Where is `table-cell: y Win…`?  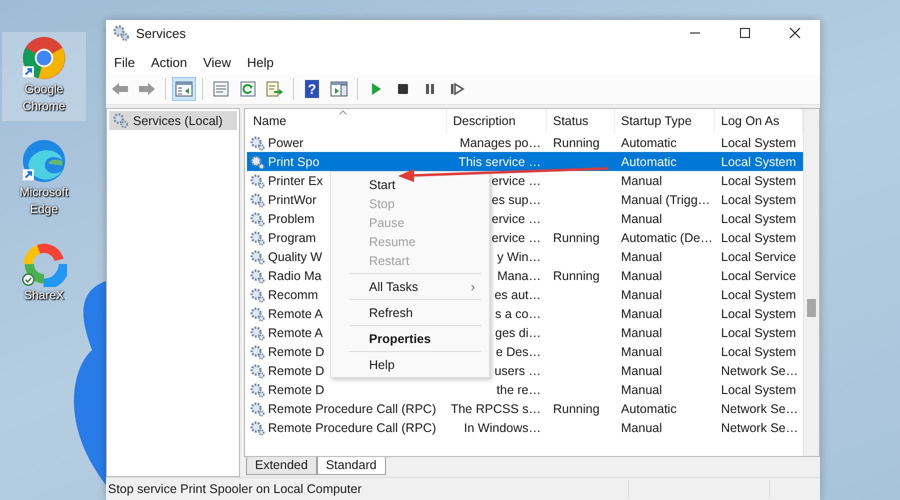
table-cell: y Win… is located at coordinates (519, 257).